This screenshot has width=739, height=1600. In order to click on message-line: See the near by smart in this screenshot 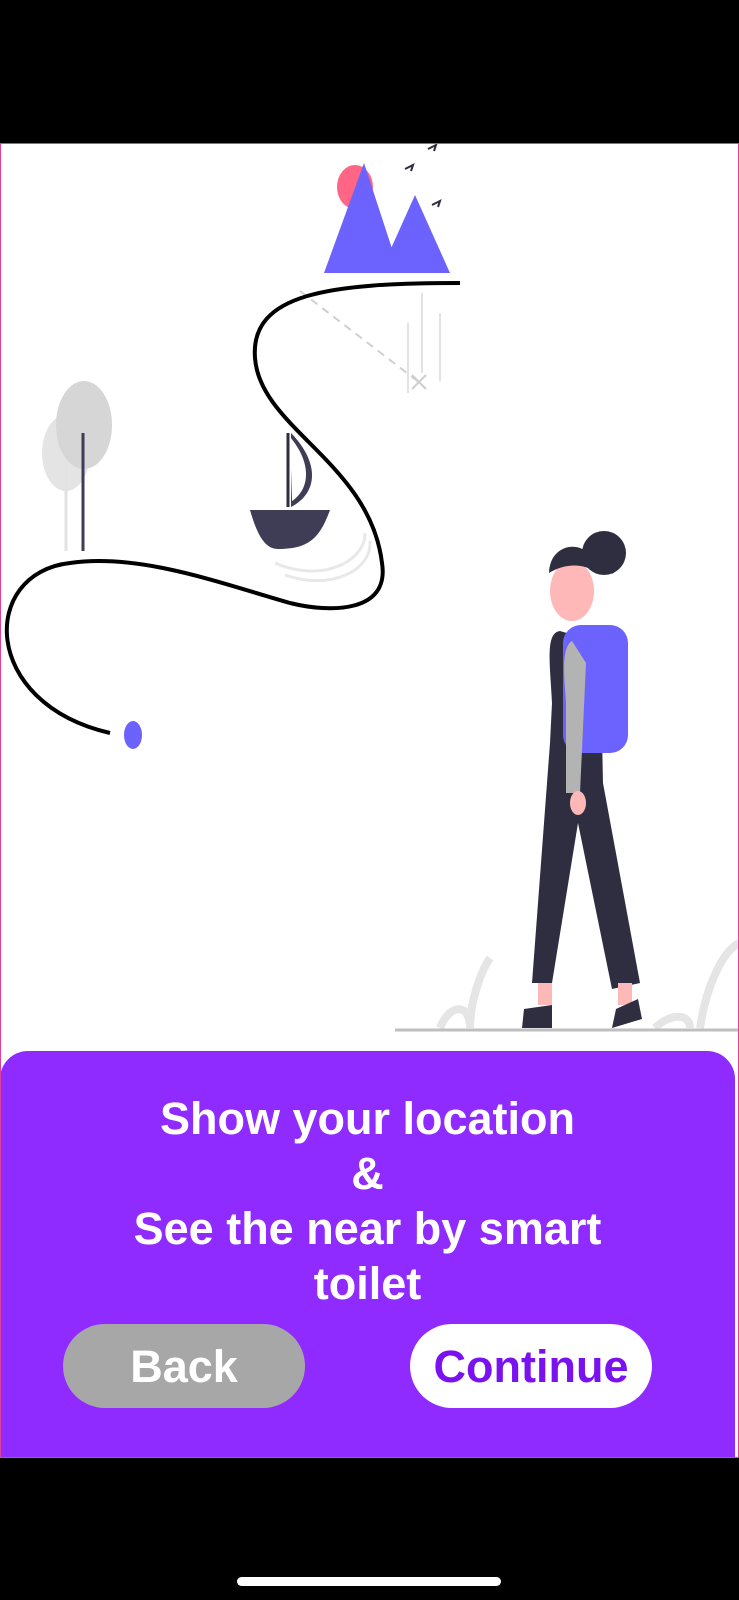, I will do `click(367, 1228)`.